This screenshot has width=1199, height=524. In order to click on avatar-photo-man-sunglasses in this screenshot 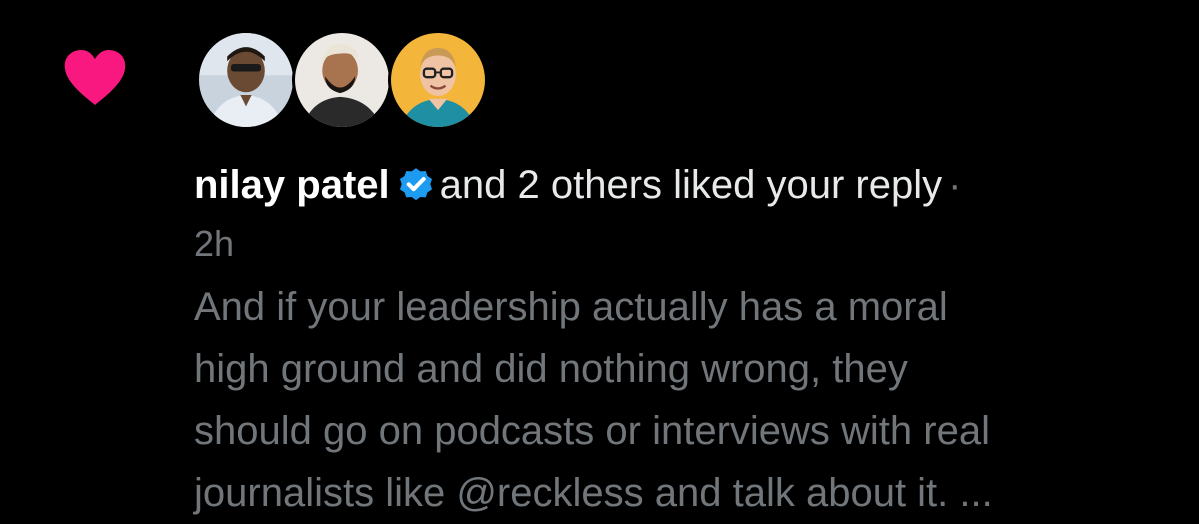, I will do `click(246, 80)`.